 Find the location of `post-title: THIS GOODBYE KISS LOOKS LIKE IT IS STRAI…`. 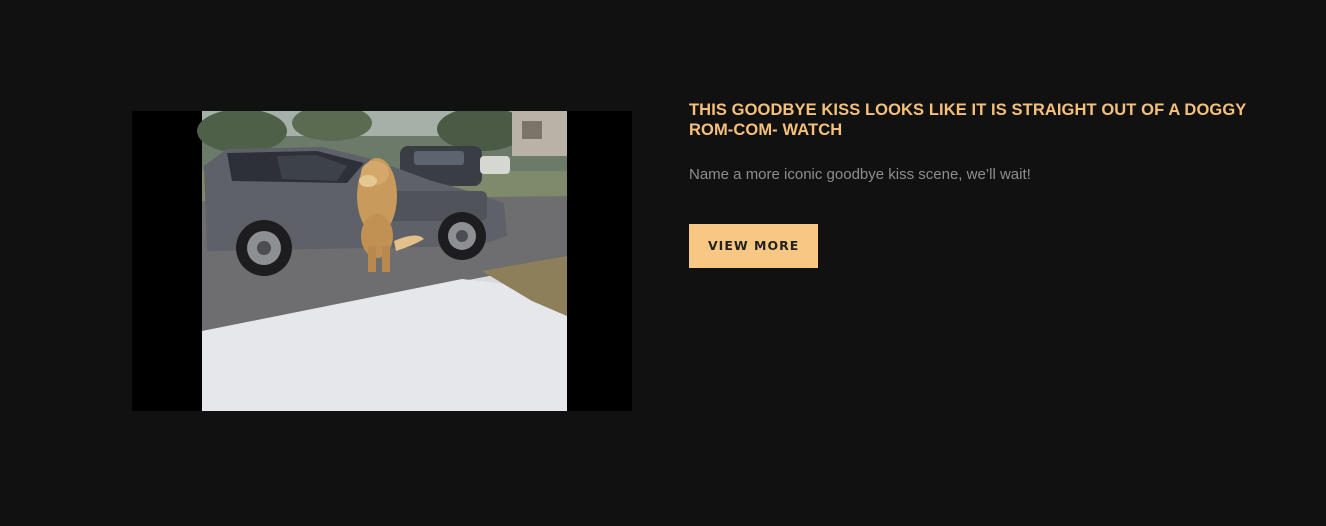

post-title: THIS GOODBYE KISS LOOKS LIKE IT IS STRAI… is located at coordinates (979, 120).